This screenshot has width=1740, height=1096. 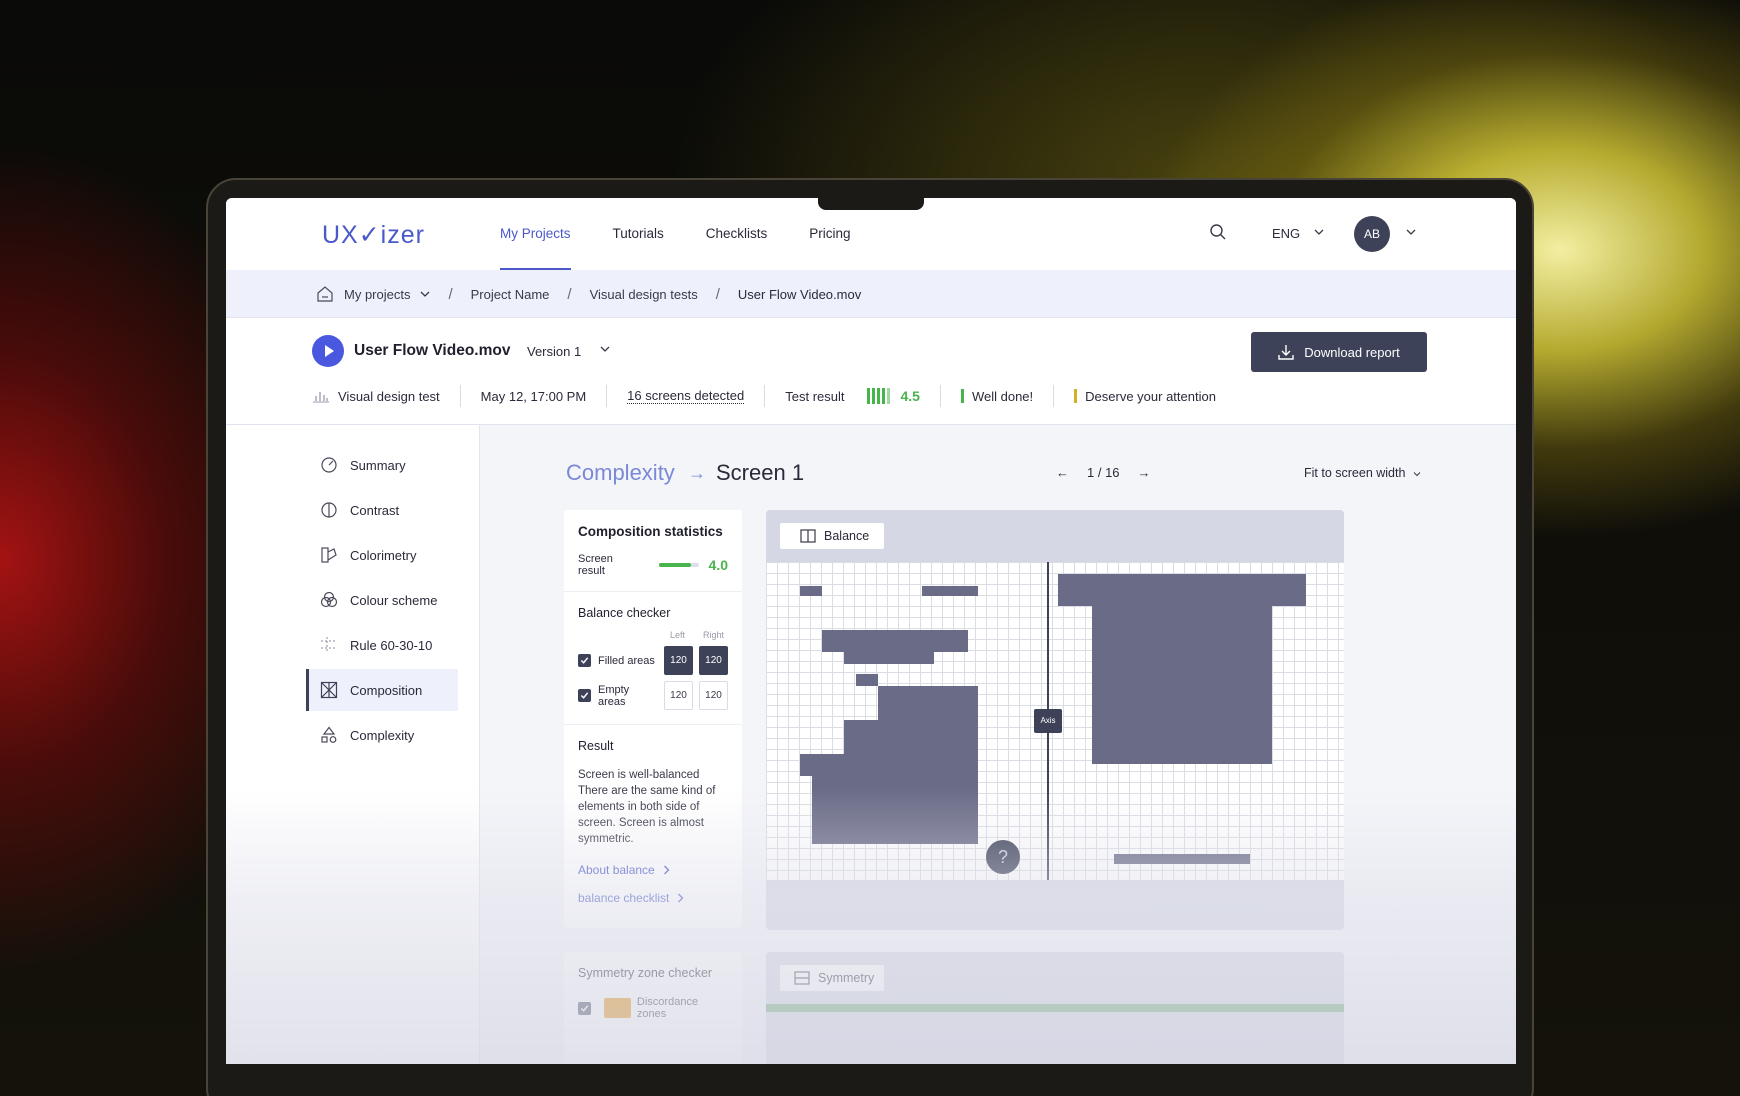 What do you see at coordinates (325, 294) in the screenshot?
I see `home-icon` at bounding box center [325, 294].